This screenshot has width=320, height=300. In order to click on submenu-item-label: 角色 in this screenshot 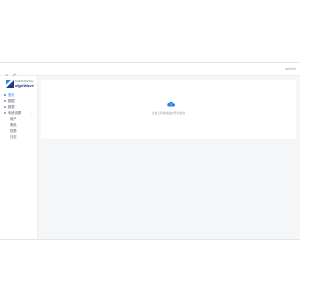, I will do `click(13, 125)`.